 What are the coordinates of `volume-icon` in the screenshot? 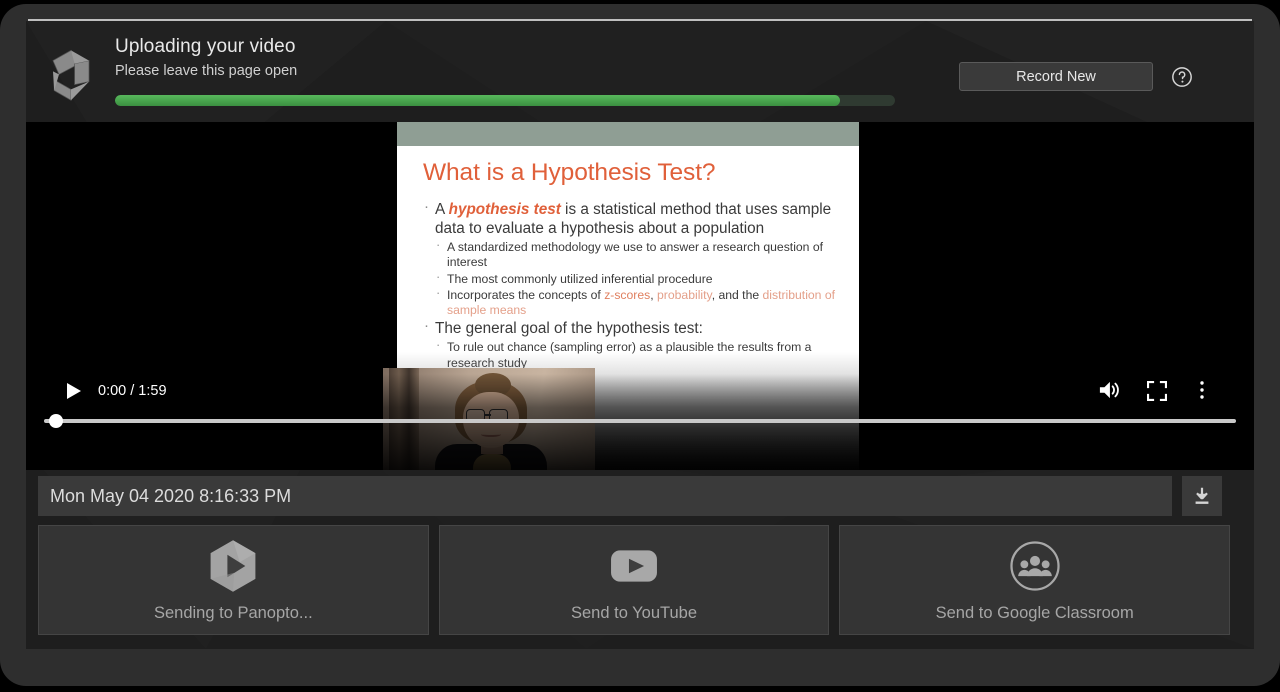 It's located at (1109, 390).